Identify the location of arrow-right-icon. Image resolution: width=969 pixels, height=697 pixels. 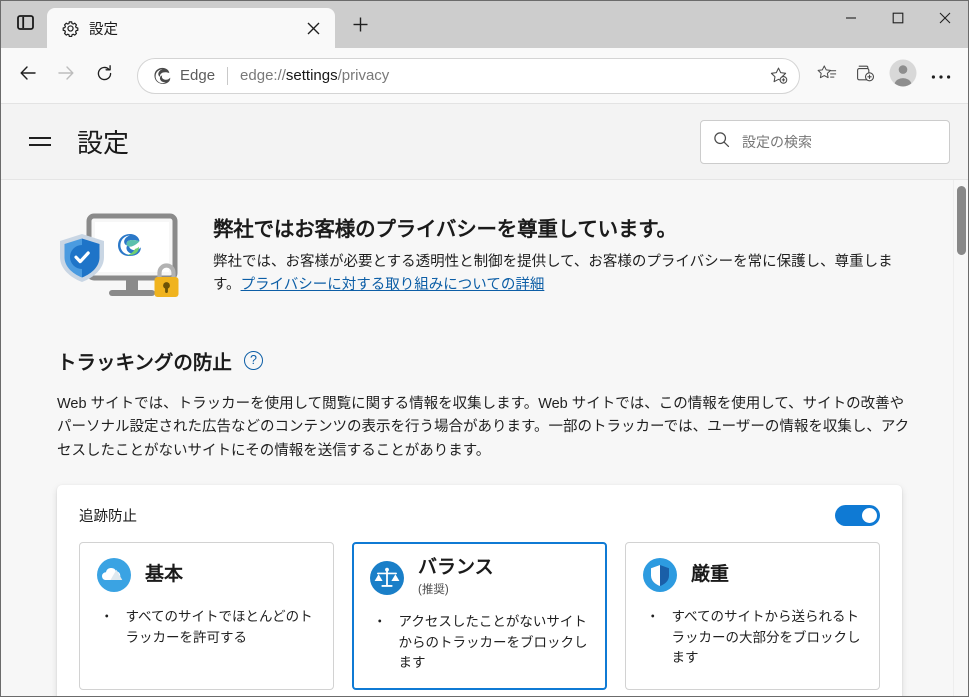
(66, 75).